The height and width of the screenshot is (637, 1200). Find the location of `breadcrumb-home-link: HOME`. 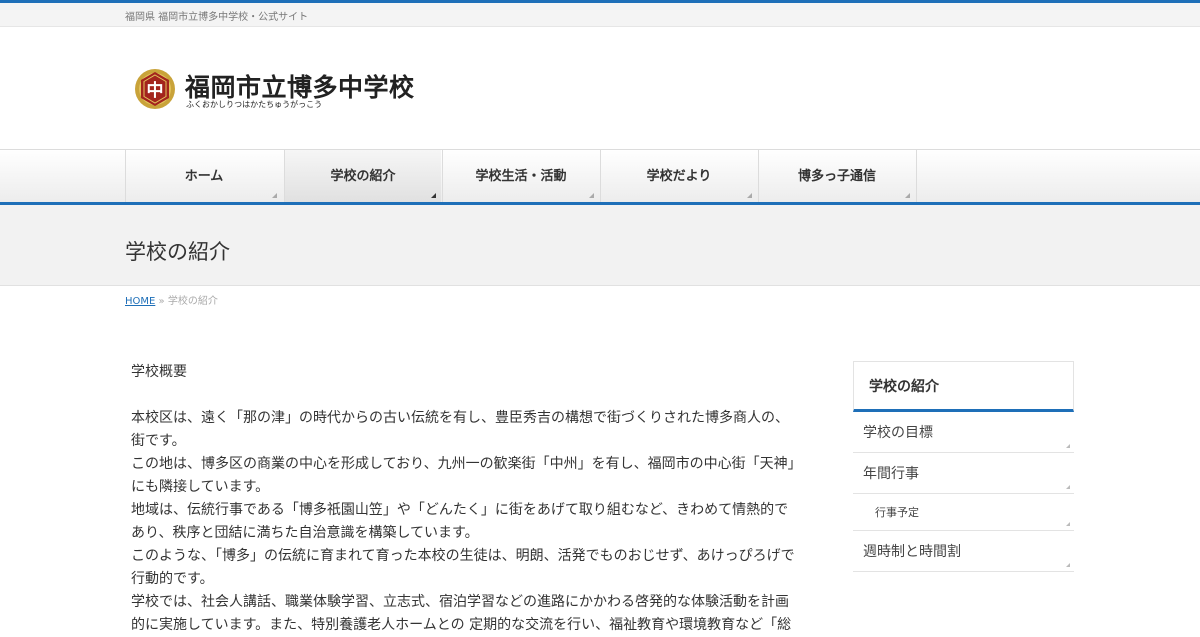

breadcrumb-home-link: HOME is located at coordinates (140, 301).